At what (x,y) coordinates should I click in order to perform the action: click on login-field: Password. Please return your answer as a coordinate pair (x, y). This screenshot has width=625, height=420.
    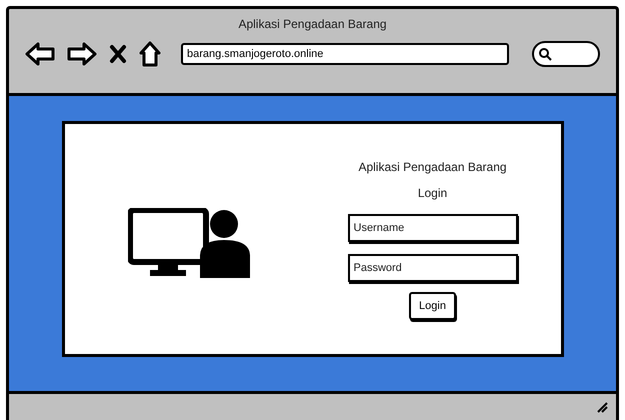
    Looking at the image, I should click on (433, 268).